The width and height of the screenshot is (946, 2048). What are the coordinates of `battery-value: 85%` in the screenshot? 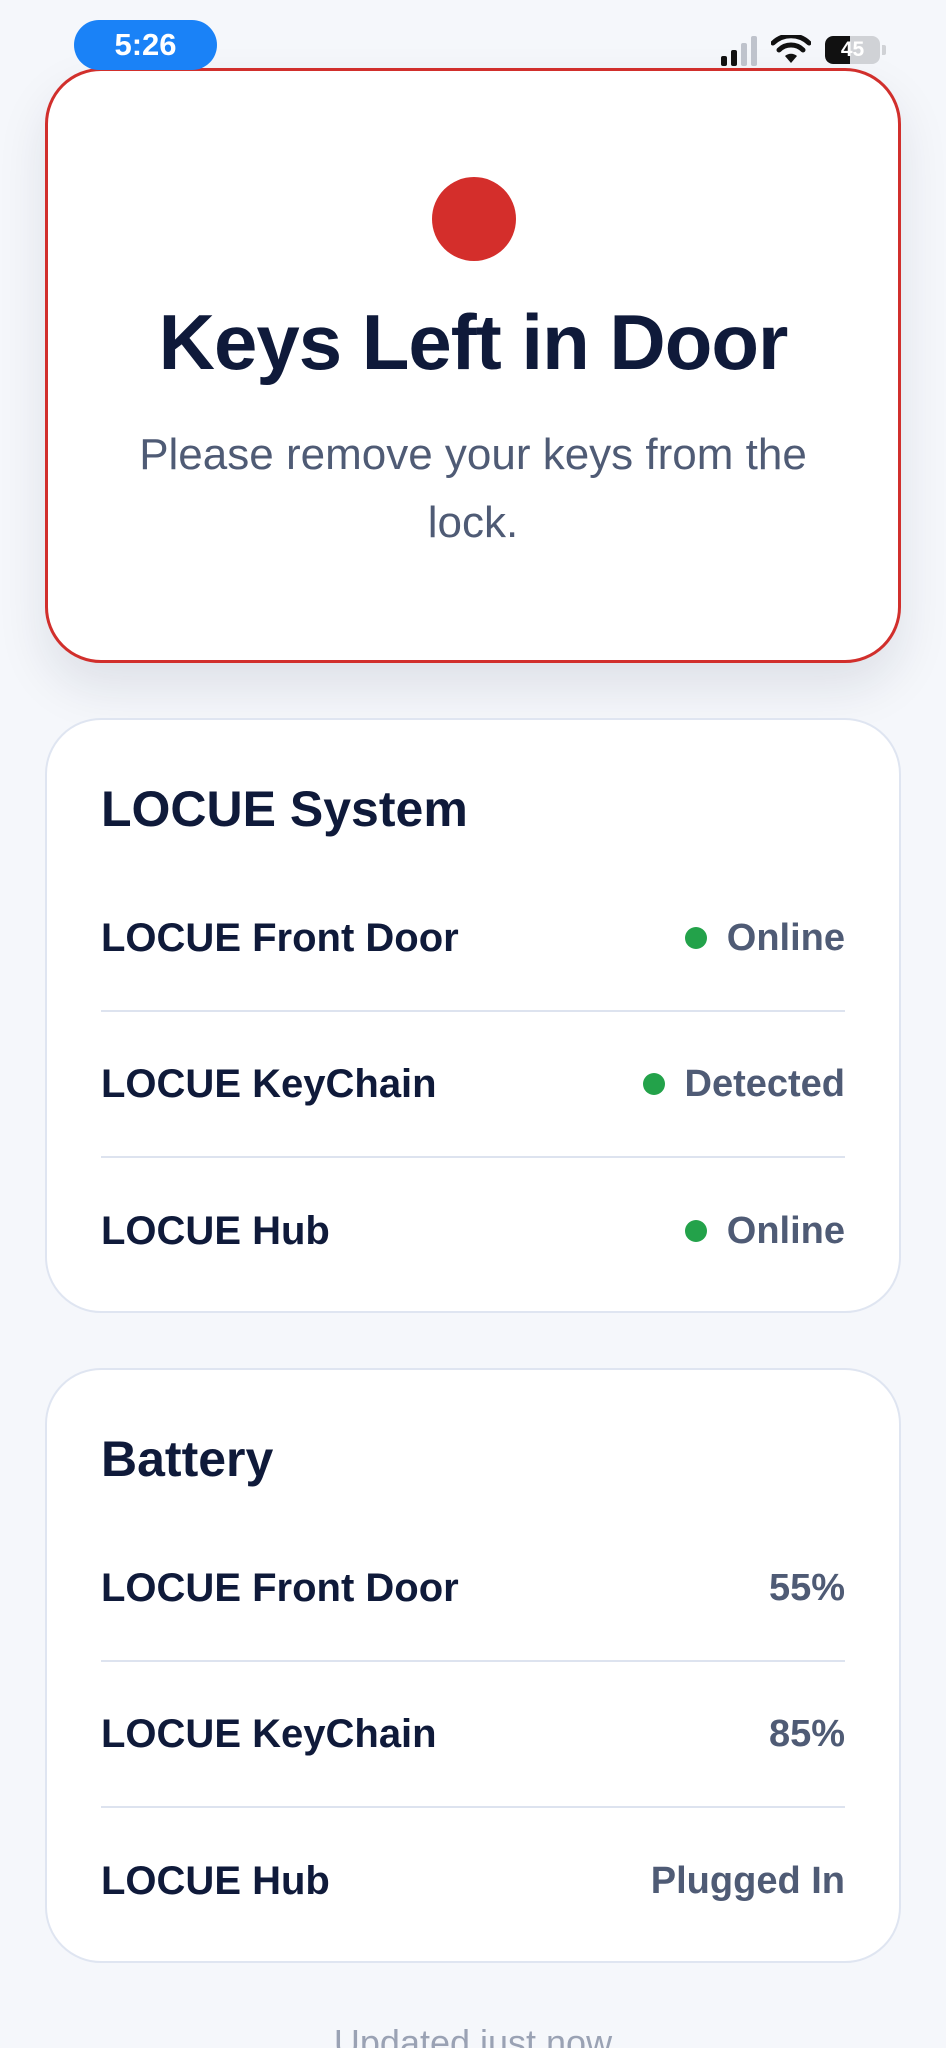 It's located at (806, 1733).